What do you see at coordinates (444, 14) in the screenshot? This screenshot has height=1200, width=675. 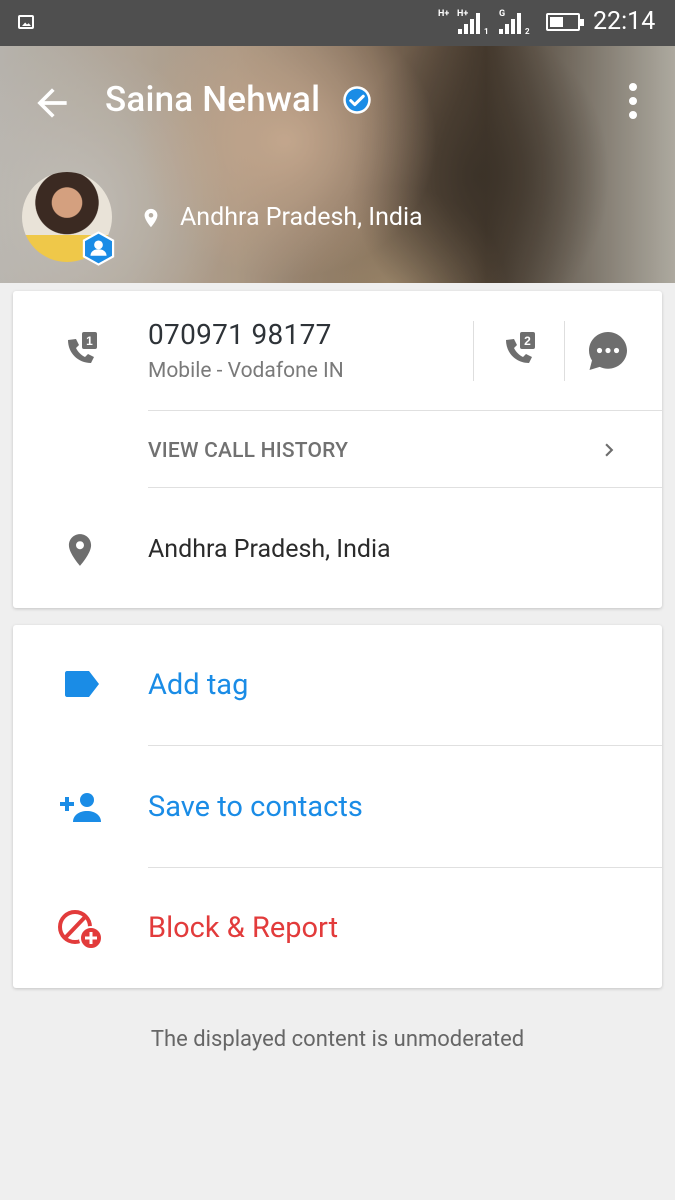 I see `network-type-1: H+` at bounding box center [444, 14].